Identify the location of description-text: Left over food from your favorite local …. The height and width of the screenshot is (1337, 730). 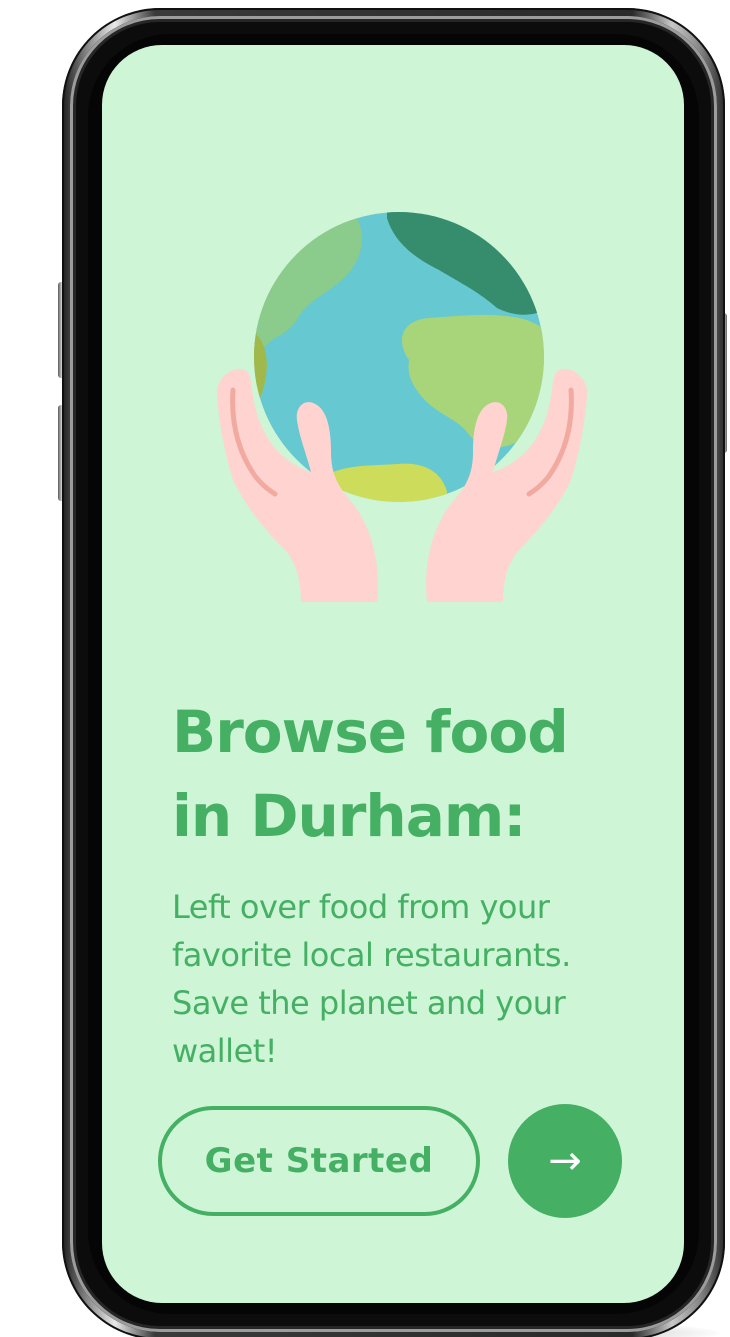
(371, 979).